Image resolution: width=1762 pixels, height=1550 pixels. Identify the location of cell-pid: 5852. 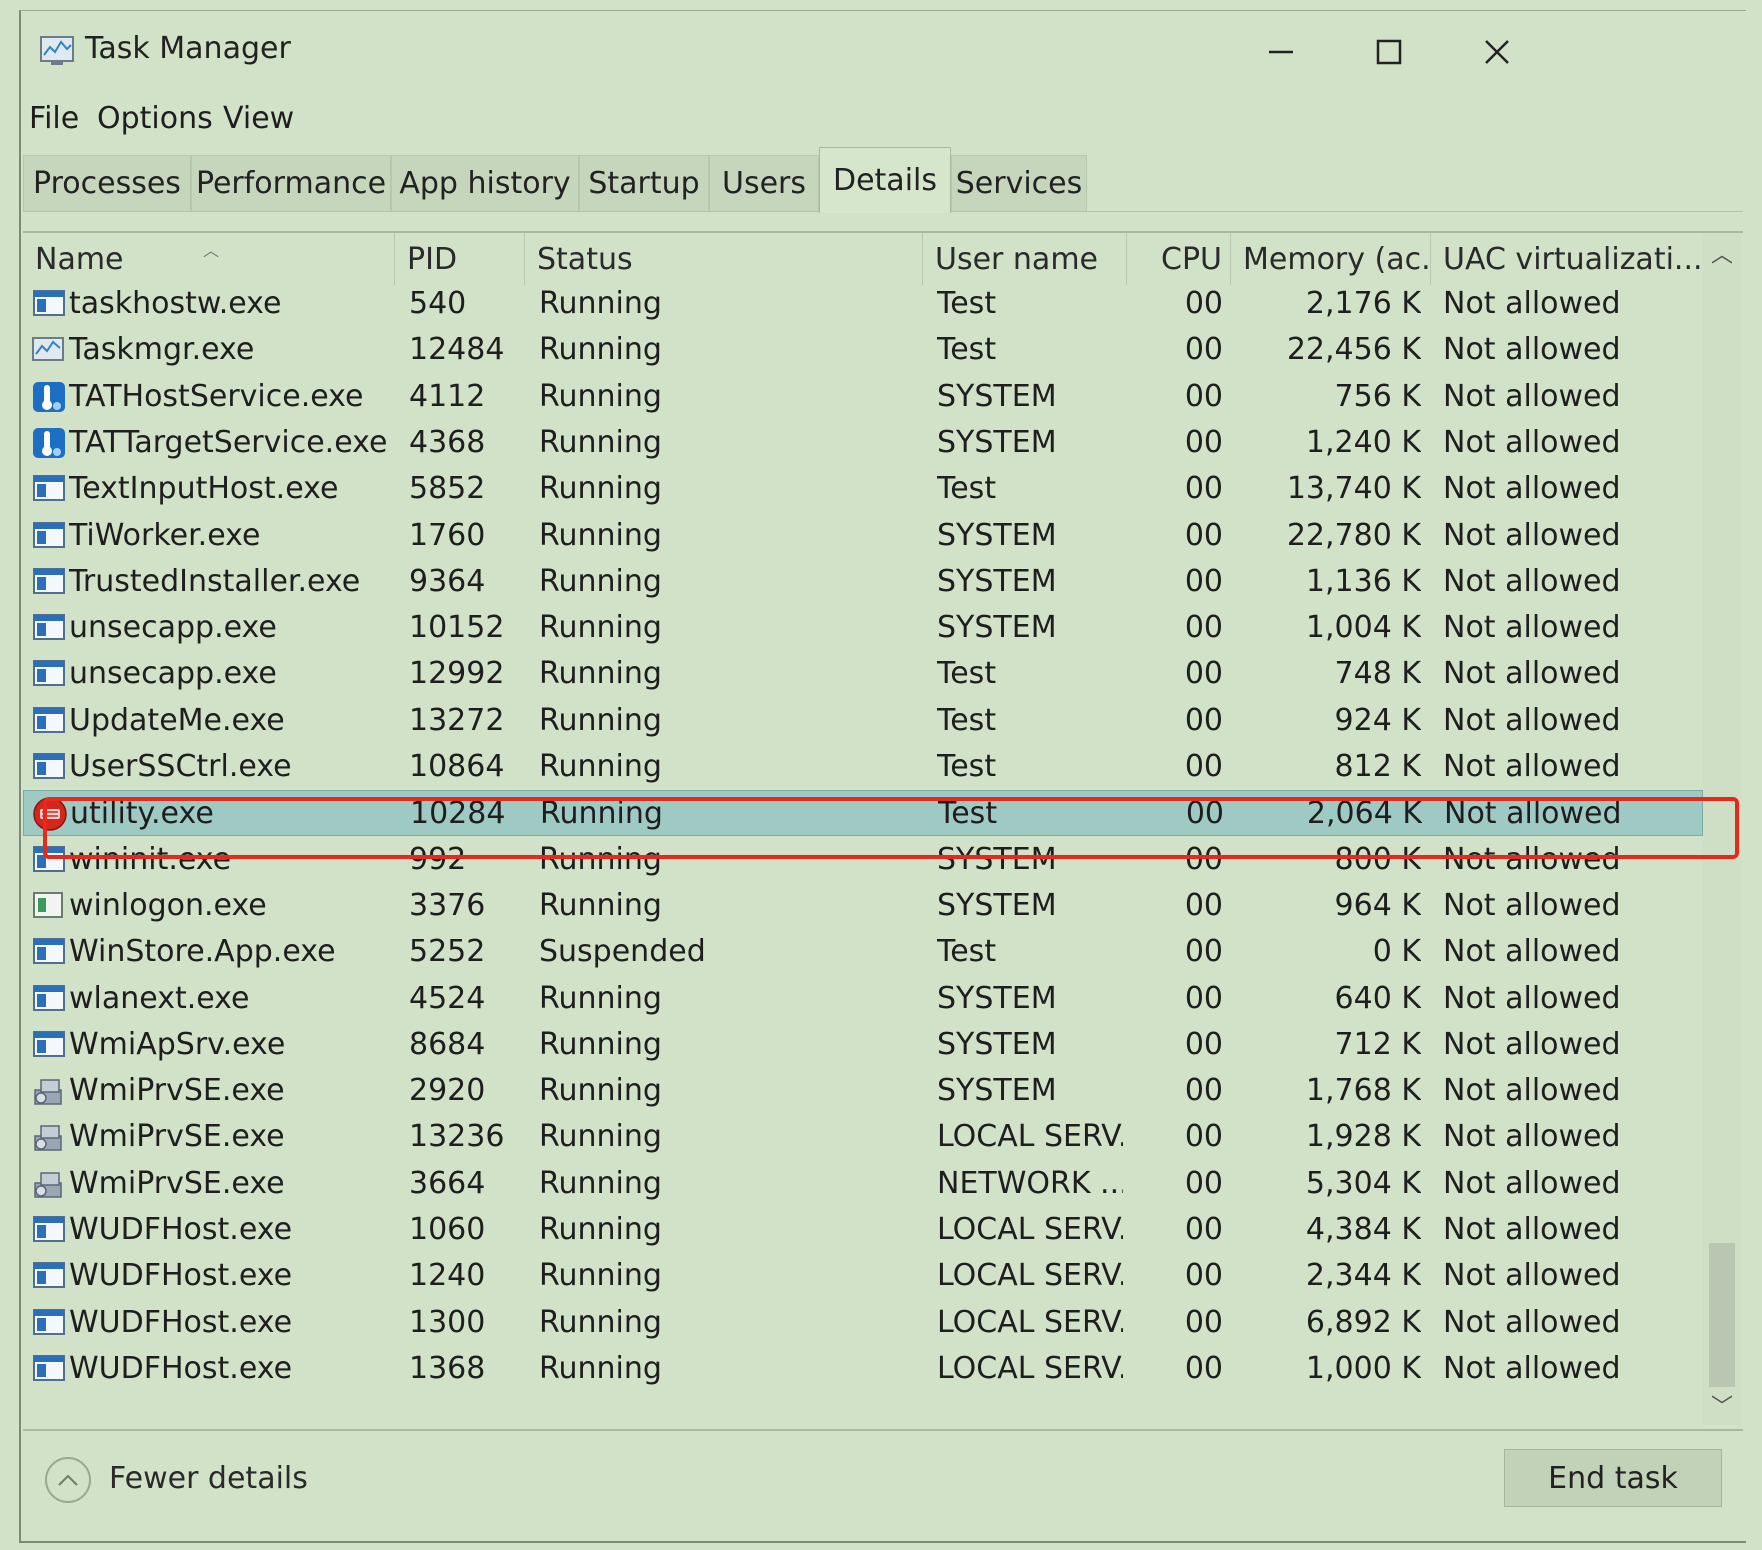
(447, 489).